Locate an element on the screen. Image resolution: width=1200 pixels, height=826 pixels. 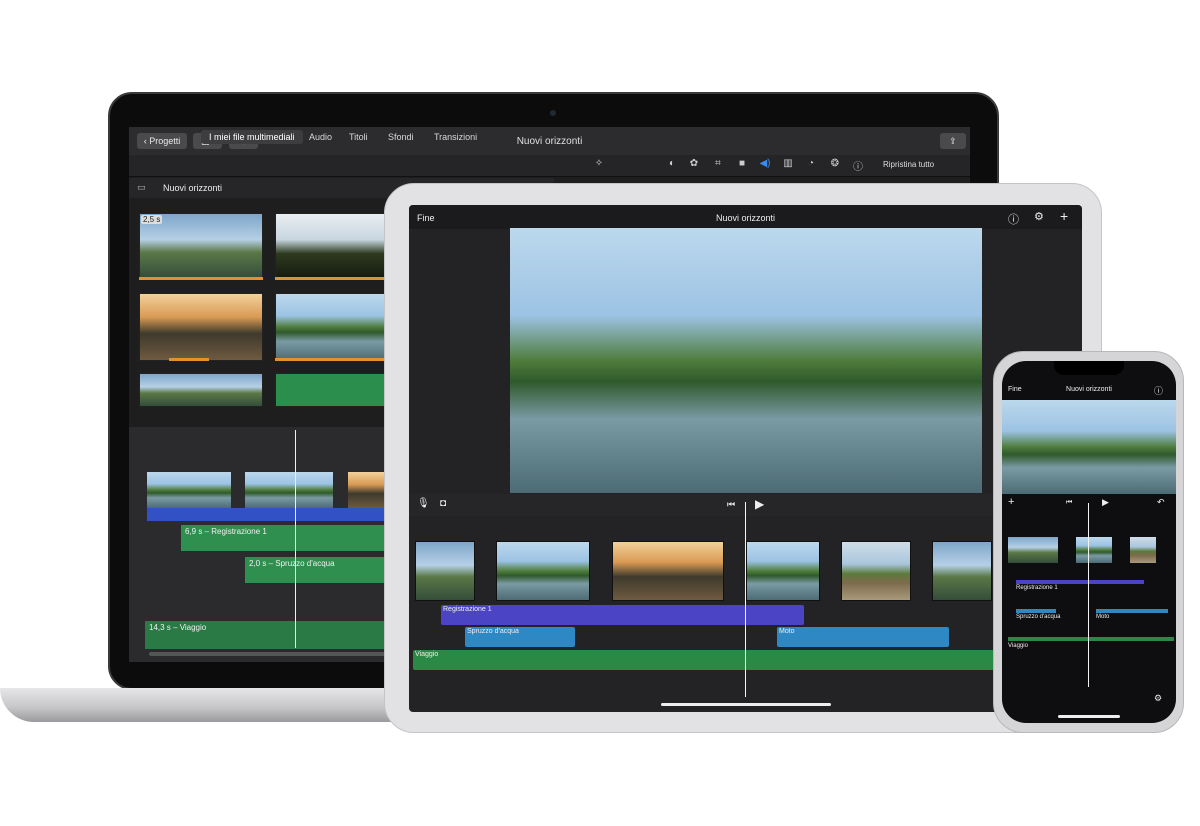
share-icon: ⇪ is located at coordinates (953, 141).